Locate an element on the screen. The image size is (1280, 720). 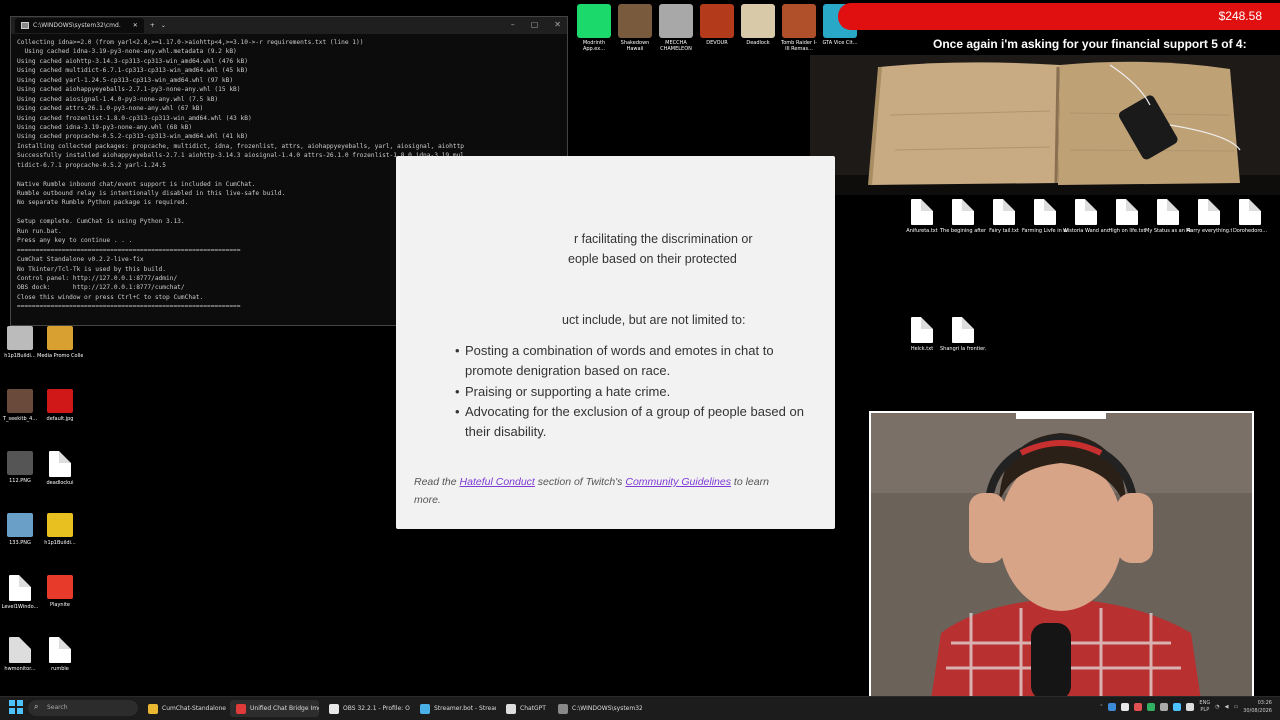
community-guidelines-link: Community Guidelines is located at coordinates (678, 482).